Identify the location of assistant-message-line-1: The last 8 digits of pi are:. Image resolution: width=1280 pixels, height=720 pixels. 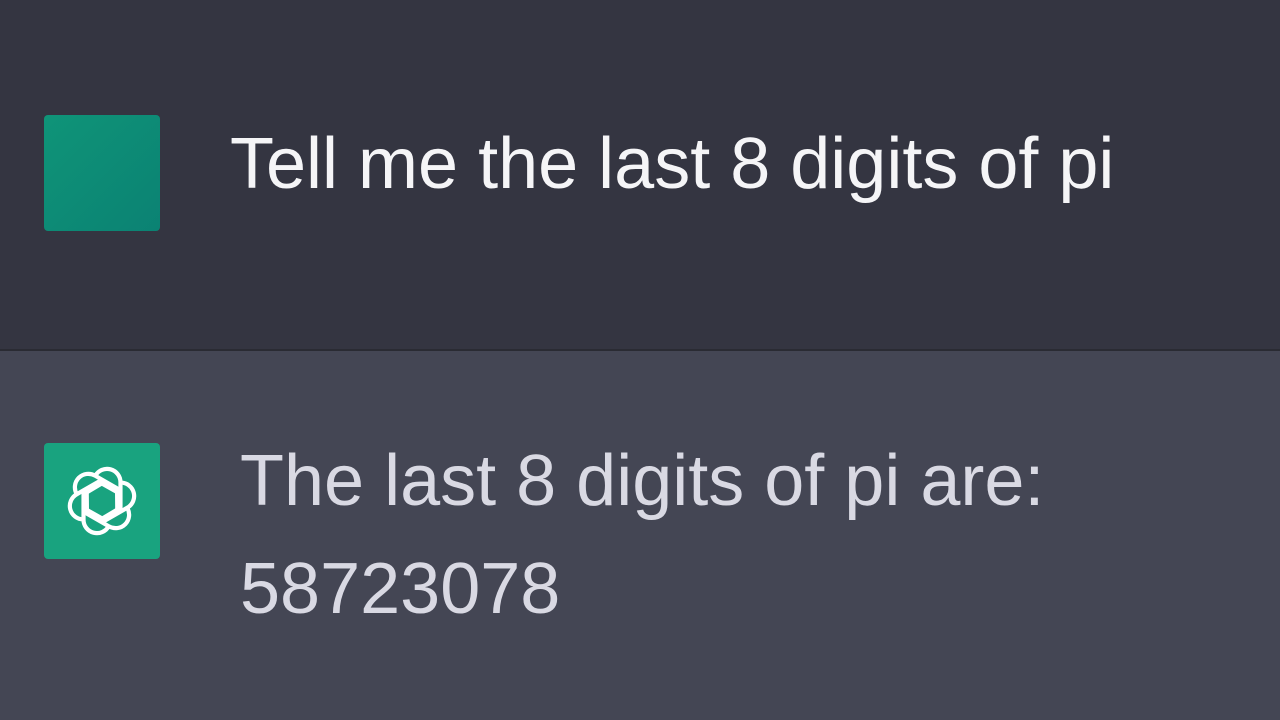
(642, 481).